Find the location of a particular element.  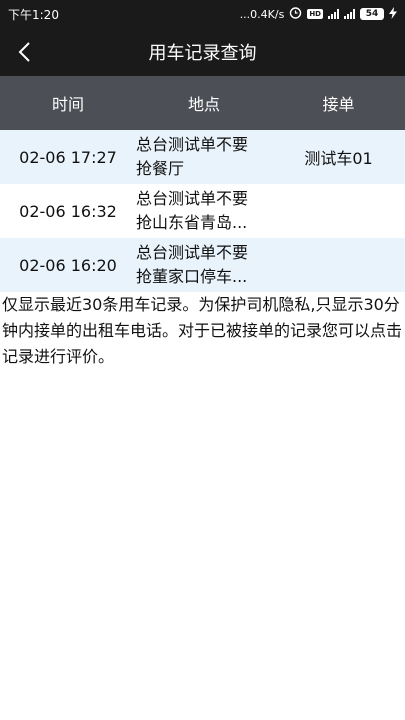

row-time: 02-06 16:20 is located at coordinates (68, 265).